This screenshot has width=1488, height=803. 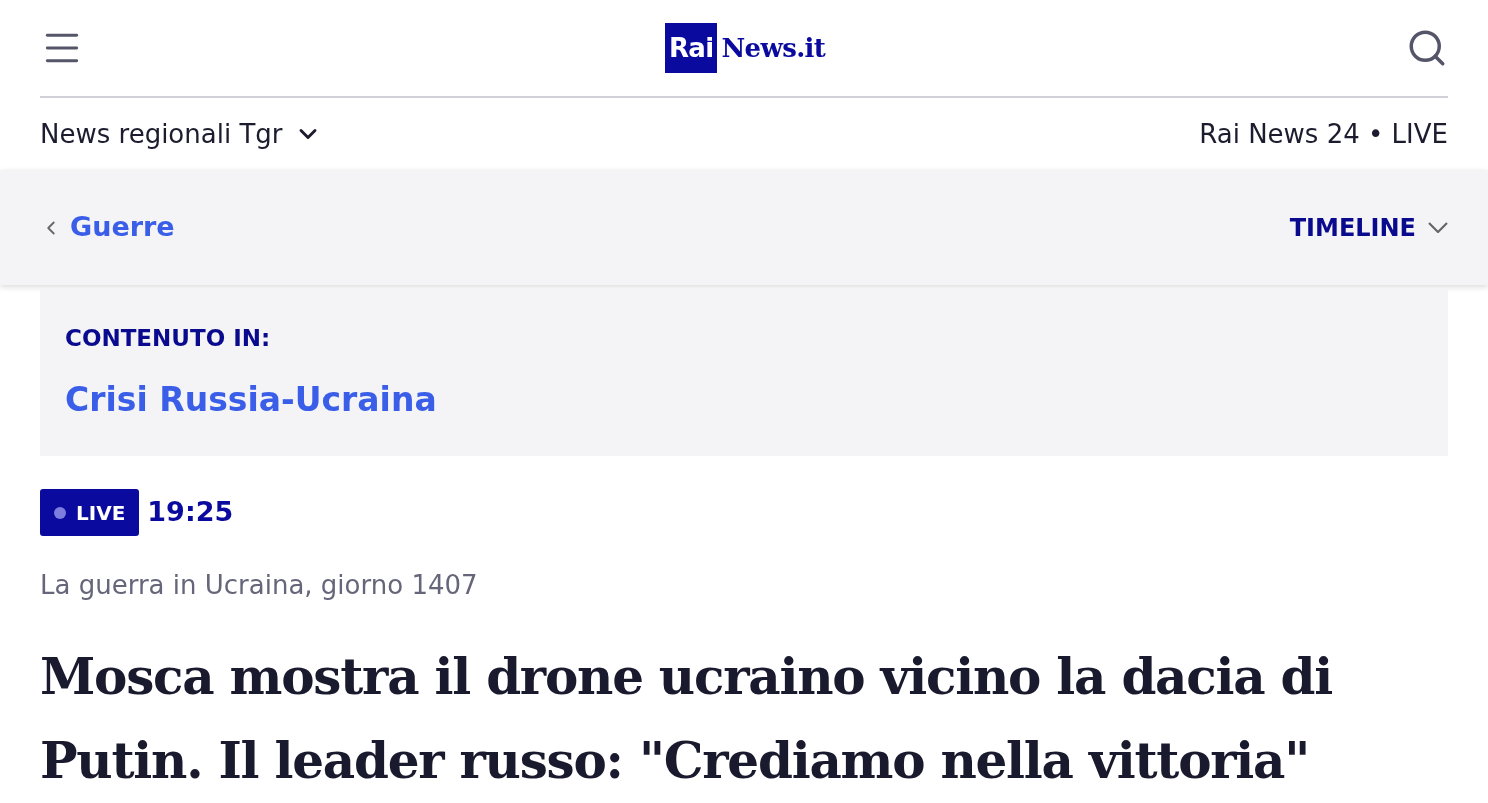 I want to click on contained-in-label: CONTENUTO IN:, so click(x=168, y=338).